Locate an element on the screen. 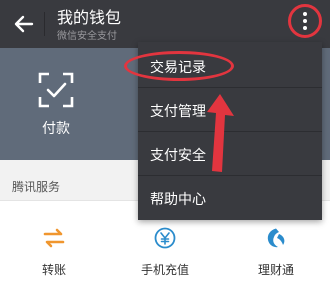 The image size is (330, 292). pay-button: 付款 is located at coordinates (56, 104).